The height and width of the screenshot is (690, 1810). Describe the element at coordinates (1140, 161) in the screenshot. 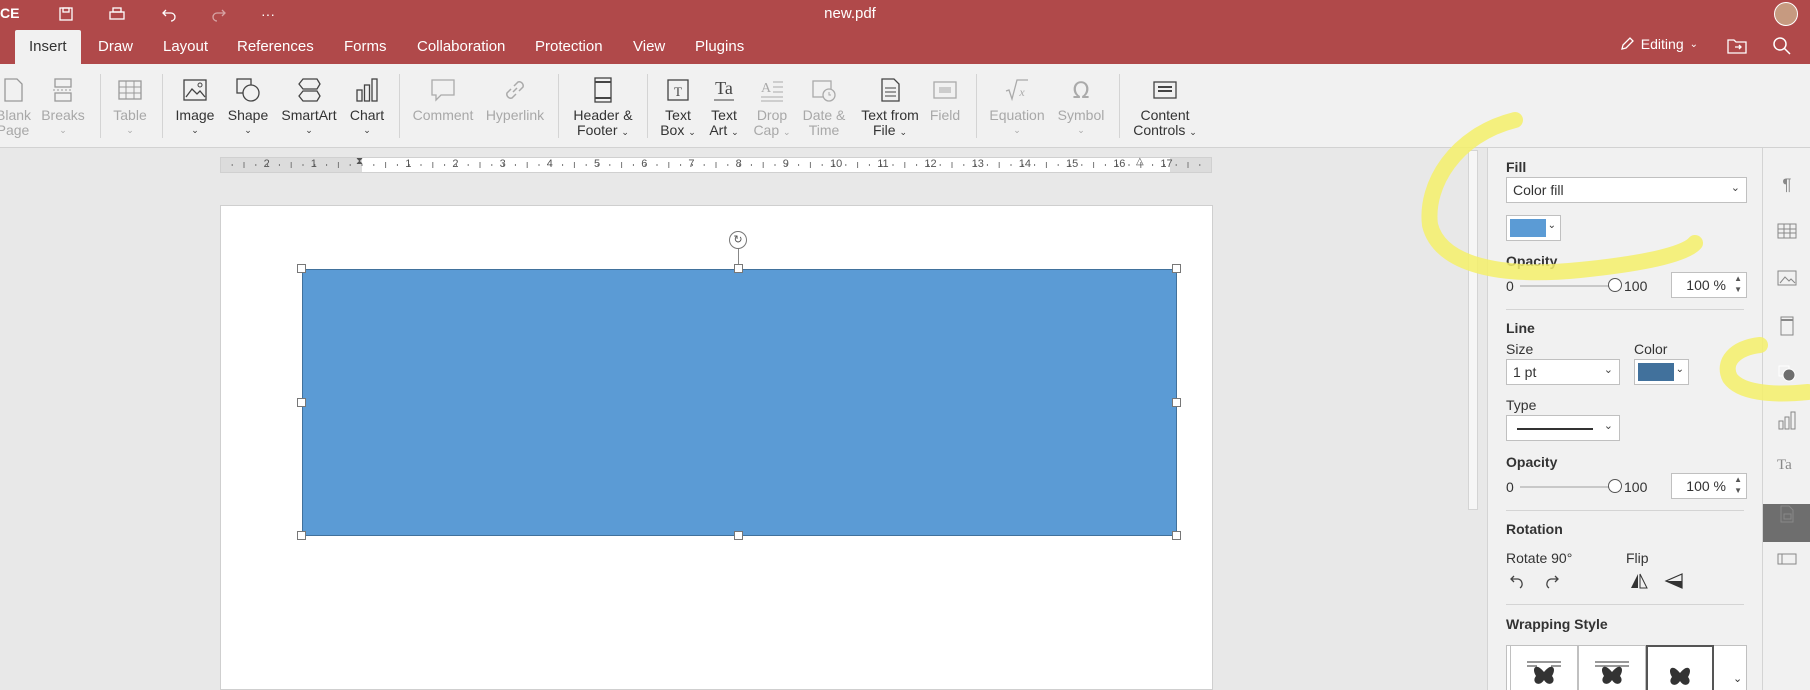

I see `right-indent-marker-icon: △` at that location.